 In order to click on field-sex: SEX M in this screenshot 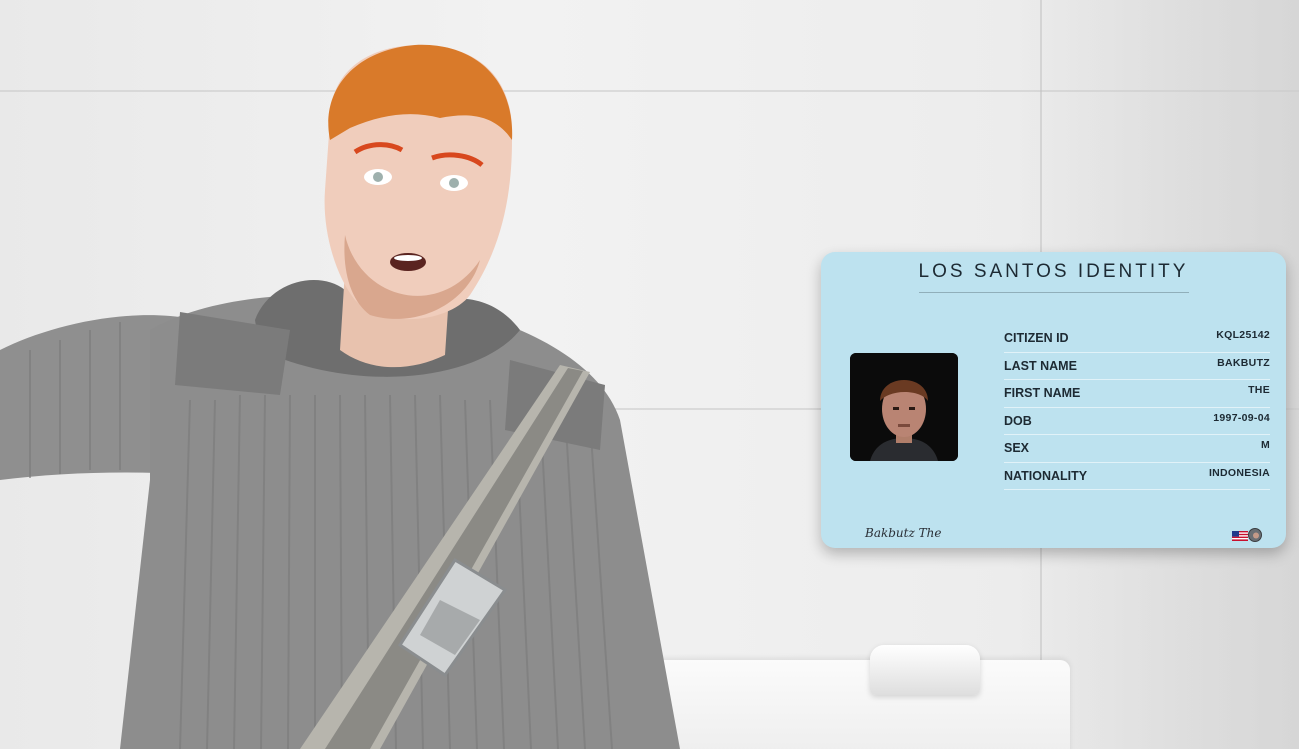, I will do `click(1137, 449)`.